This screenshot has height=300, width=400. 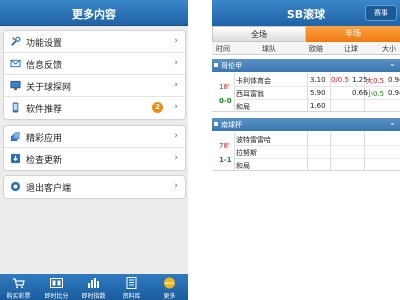 I want to click on page-title: 更多内容, so click(x=94, y=14).